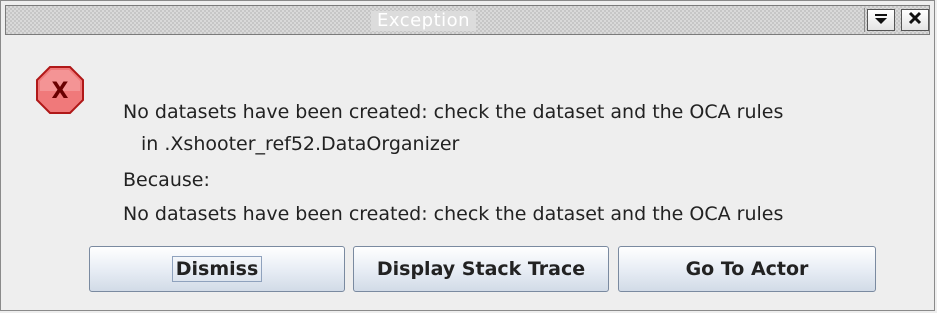  What do you see at coordinates (166, 180) in the screenshot?
I see `message-line-3: Because:` at bounding box center [166, 180].